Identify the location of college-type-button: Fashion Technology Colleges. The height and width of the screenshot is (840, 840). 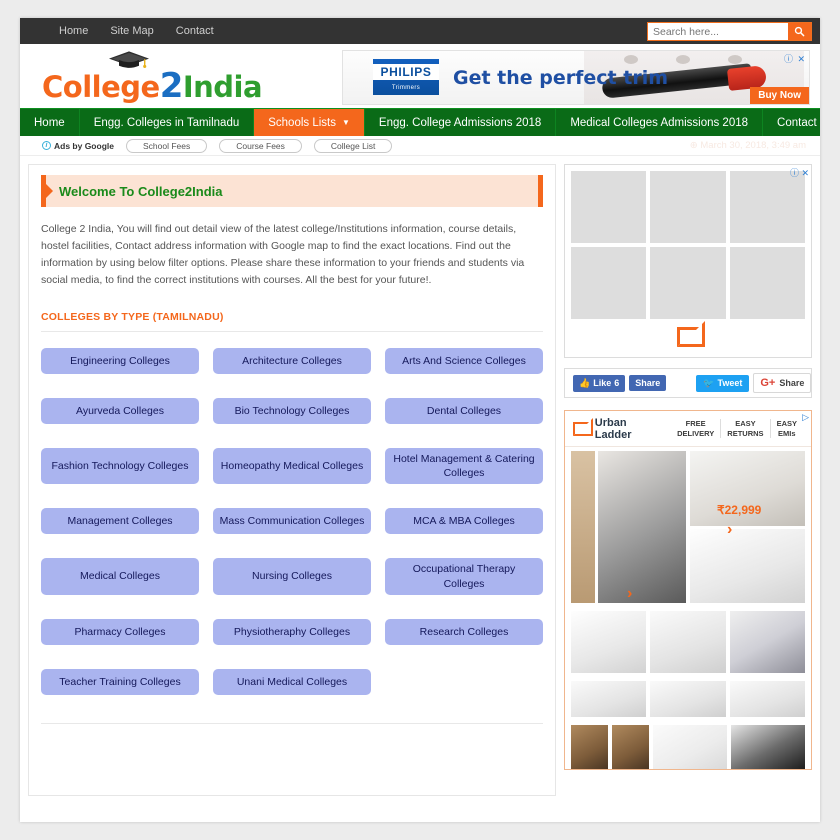
(120, 466).